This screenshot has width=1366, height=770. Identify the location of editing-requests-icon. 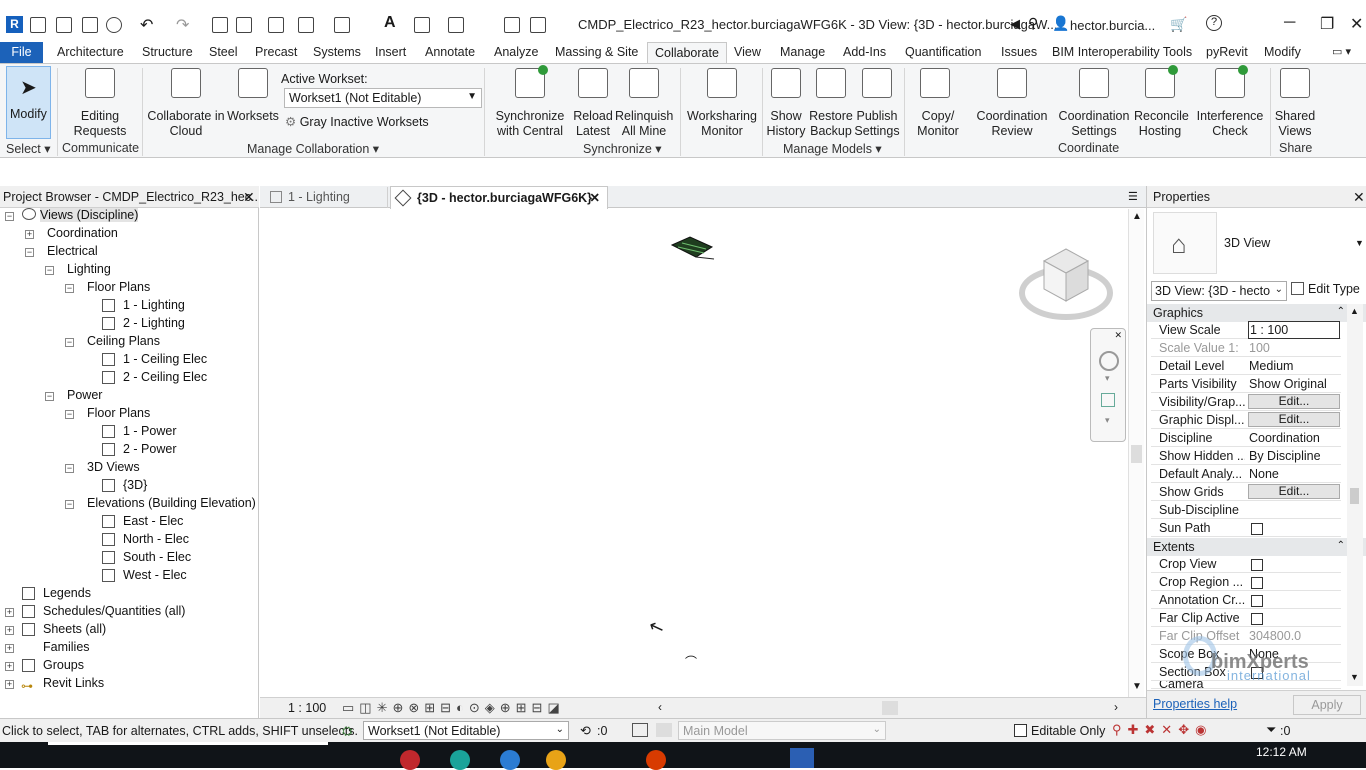
(640, 730).